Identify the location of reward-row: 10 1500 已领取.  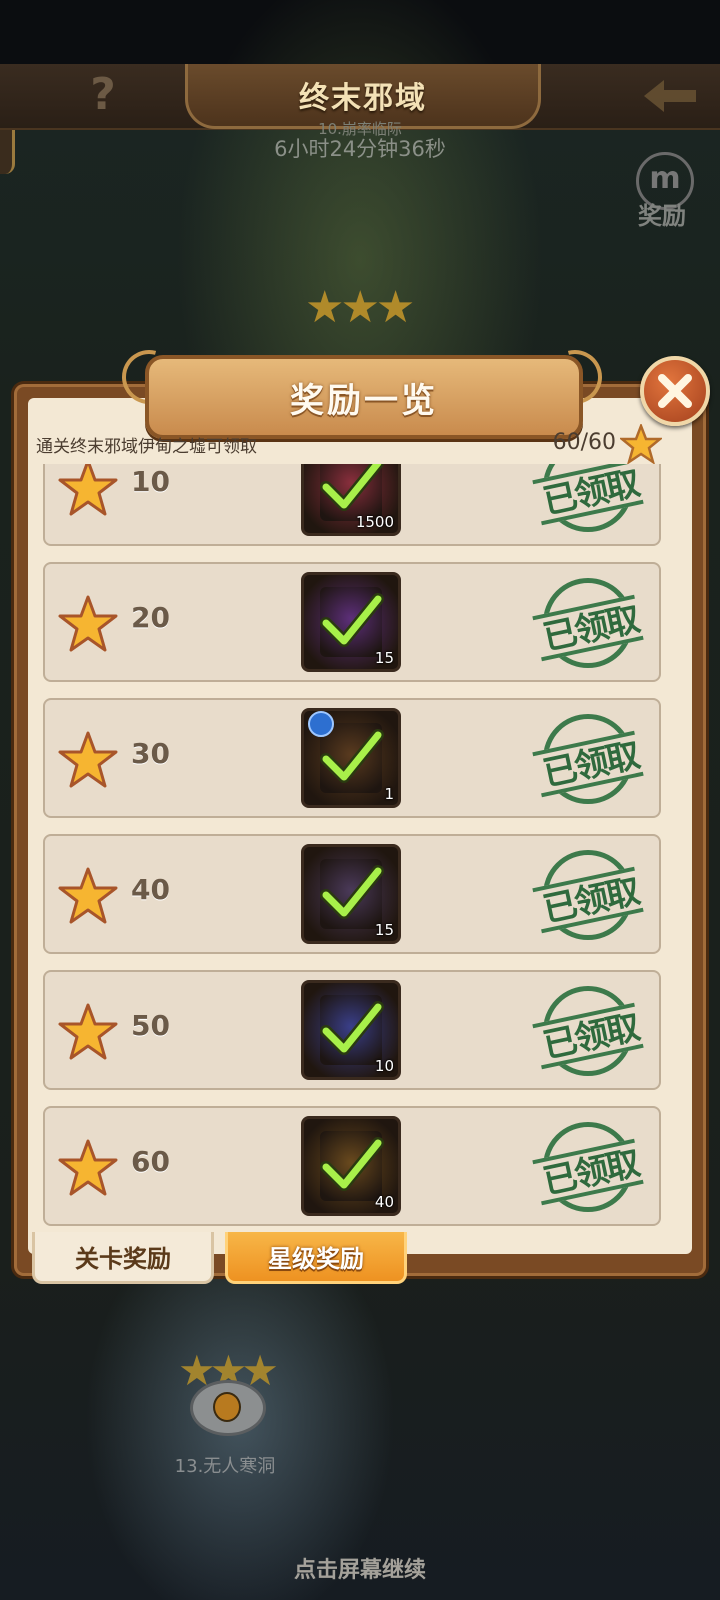
(352, 505).